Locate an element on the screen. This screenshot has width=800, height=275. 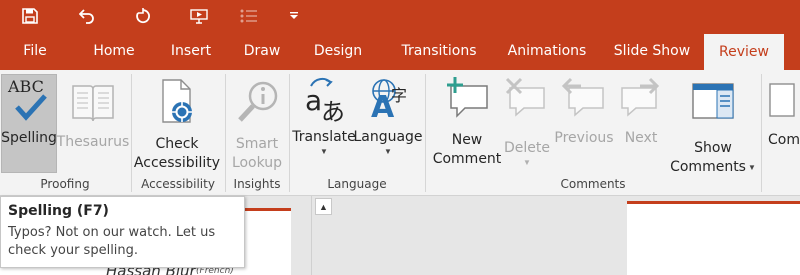
redo-icon is located at coordinates (143, 16).